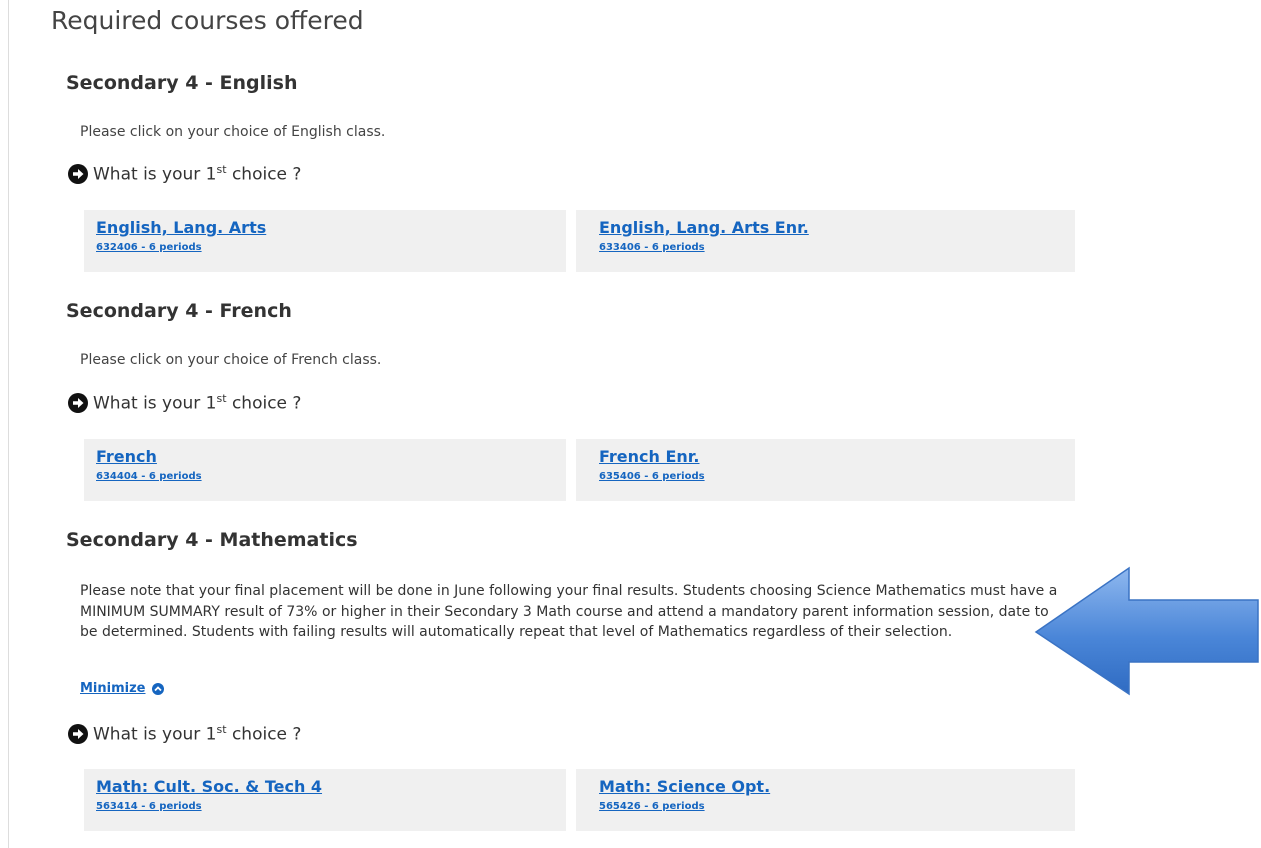 This screenshot has height=848, width=1261. I want to click on course-card-french-enr: French Enr. 635406 - 6 periods, so click(825, 470).